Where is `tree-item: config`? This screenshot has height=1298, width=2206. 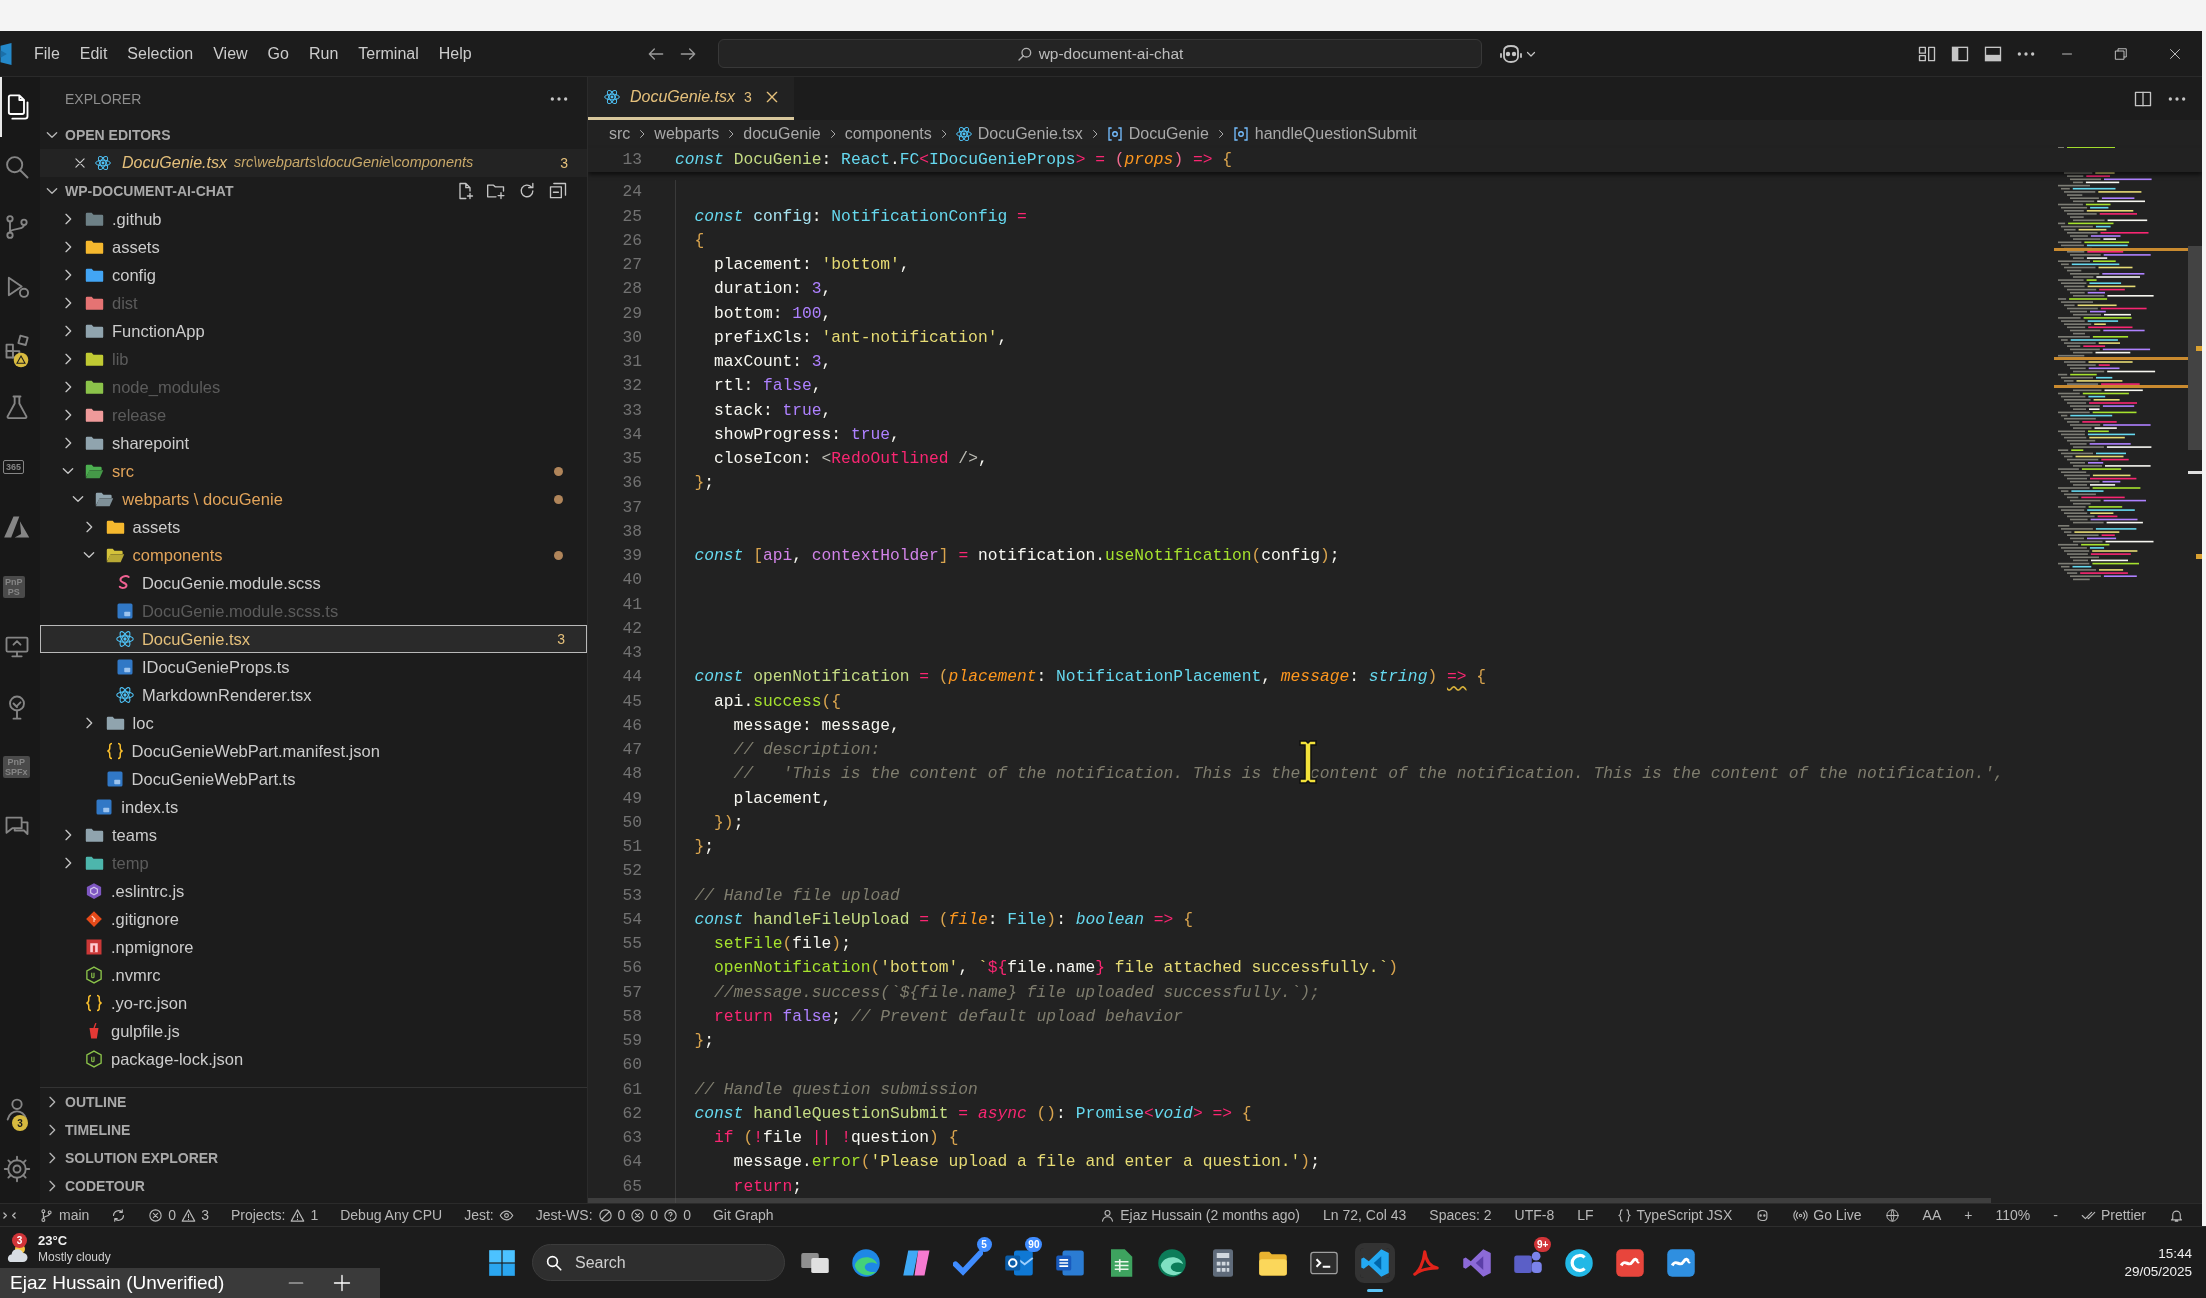
tree-item: config is located at coordinates (313, 275).